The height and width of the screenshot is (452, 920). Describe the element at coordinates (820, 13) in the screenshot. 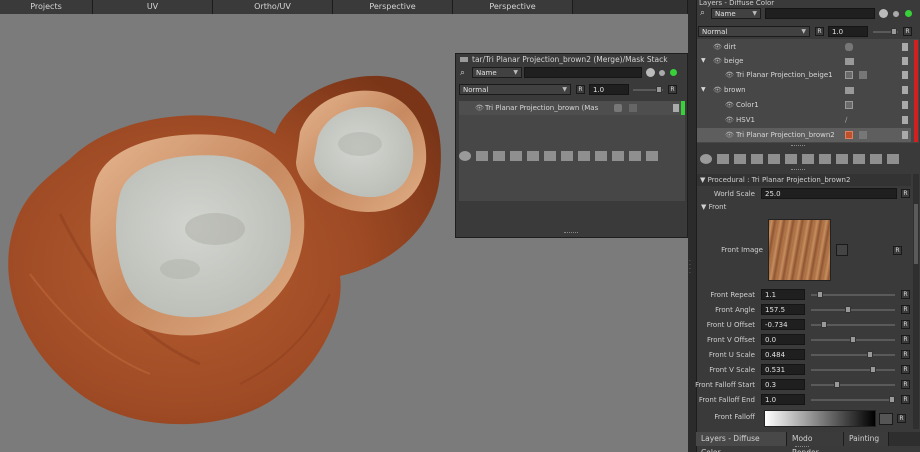

I see `layers-search-input` at that location.